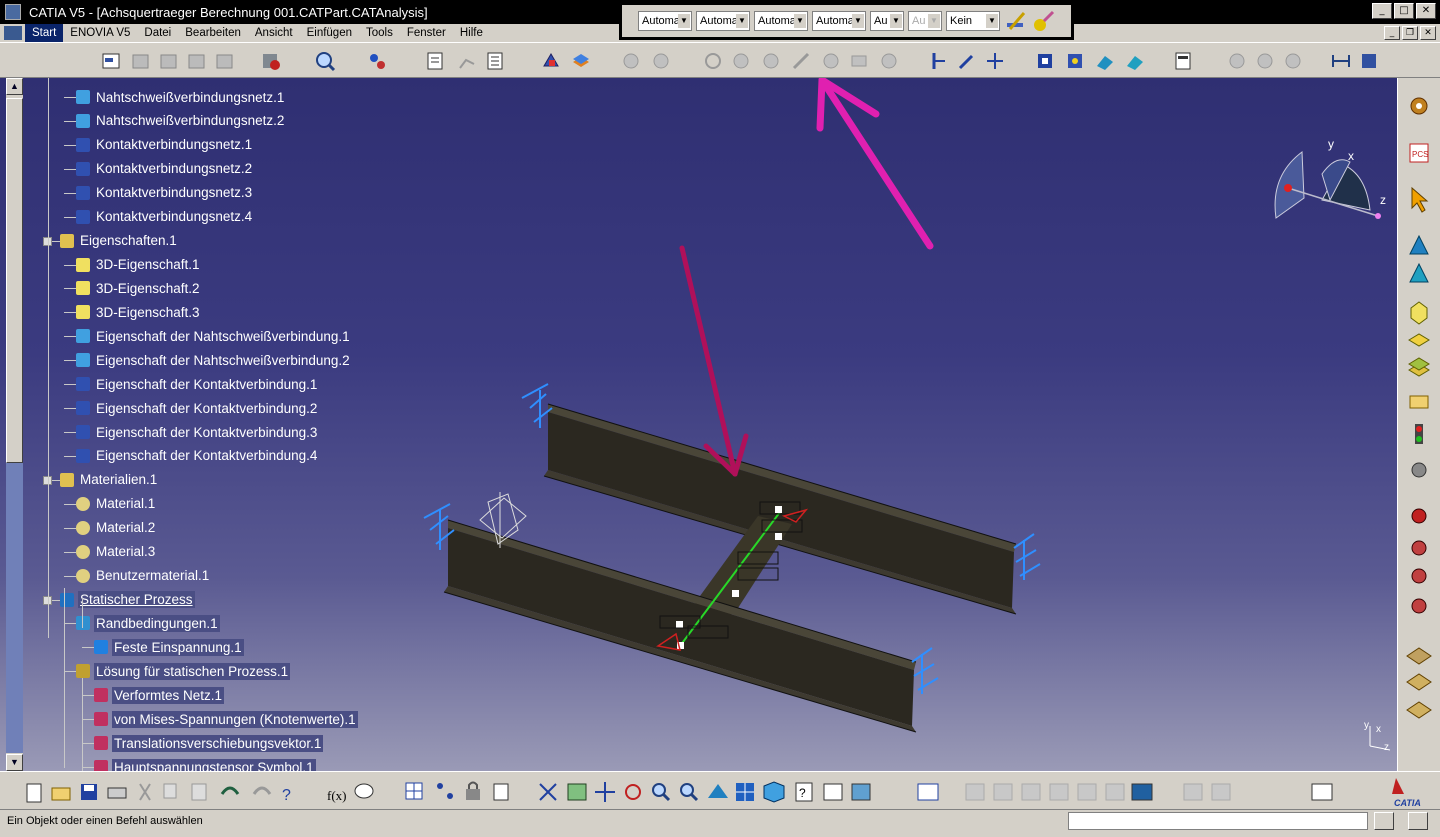  What do you see at coordinates (804, 792) in the screenshot?
I see `quick-view-icon: ?` at bounding box center [804, 792].